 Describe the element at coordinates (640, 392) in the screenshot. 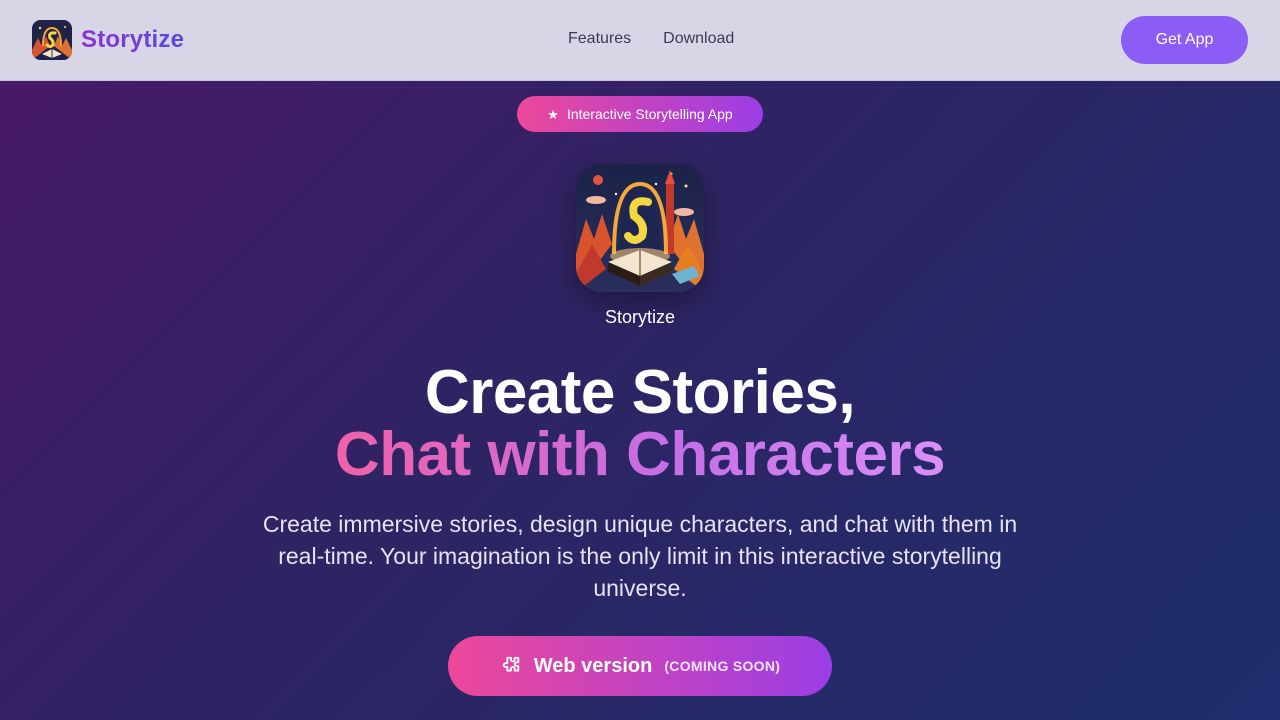

I see `hero-title-line1: Create Stories,` at that location.